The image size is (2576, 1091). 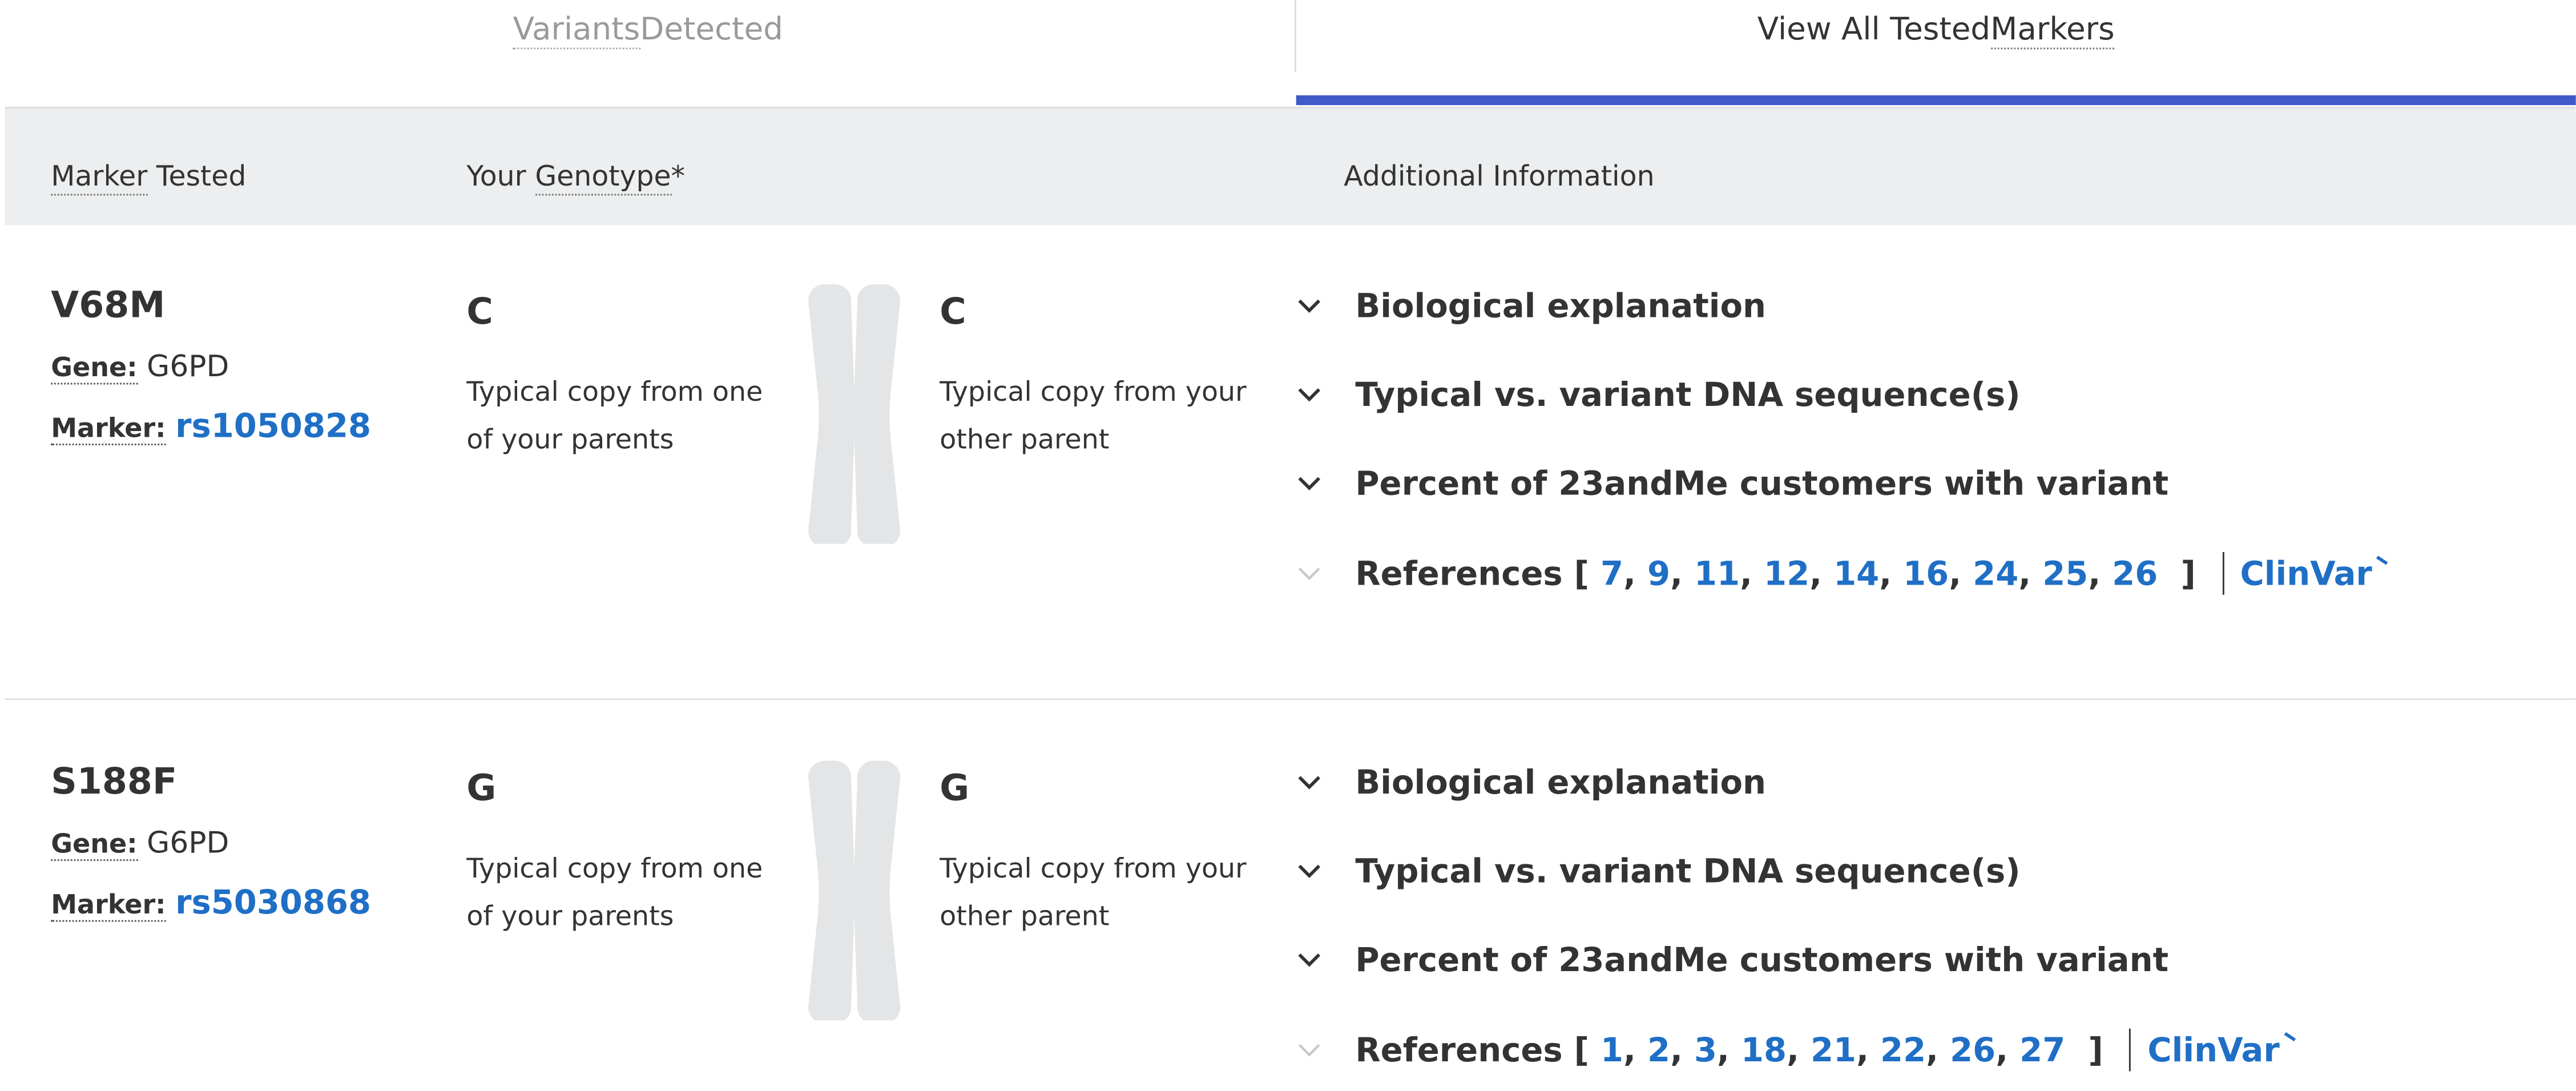 I want to click on marker-line: Marker: rs1050828, so click(x=211, y=425).